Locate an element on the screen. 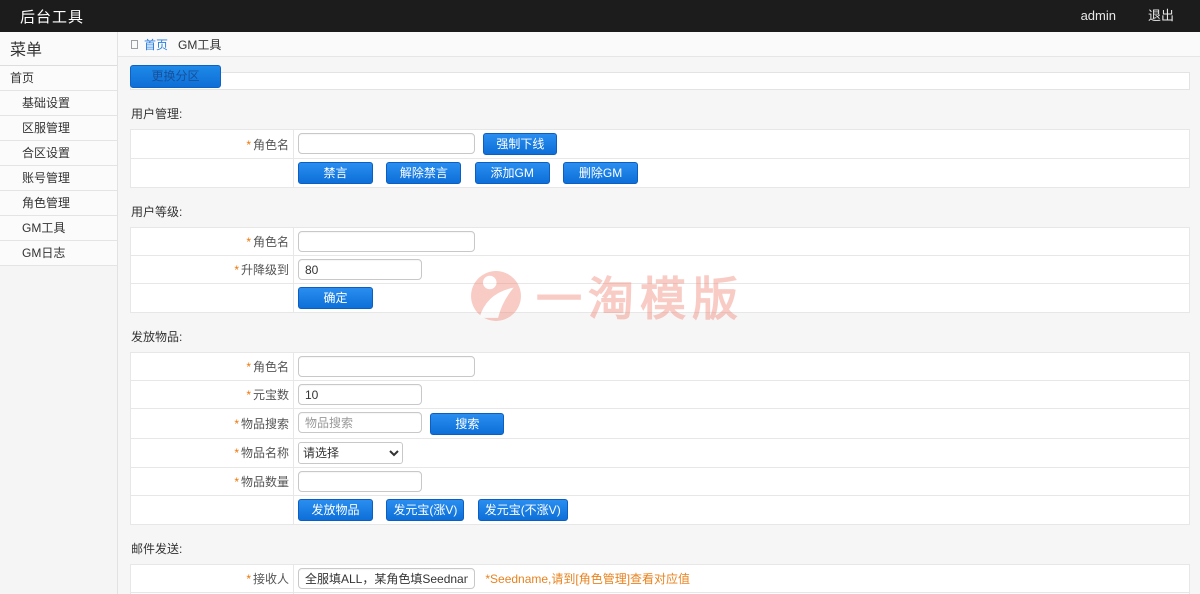 The width and height of the screenshot is (1200, 594). search-button: 搜索 is located at coordinates (467, 423).